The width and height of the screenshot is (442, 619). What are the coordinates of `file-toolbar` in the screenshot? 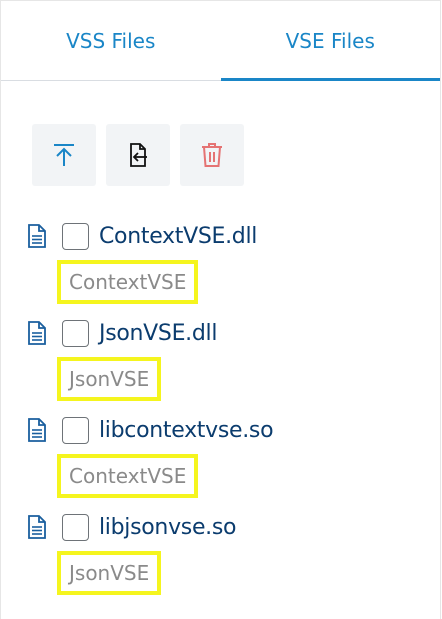 It's located at (138, 155).